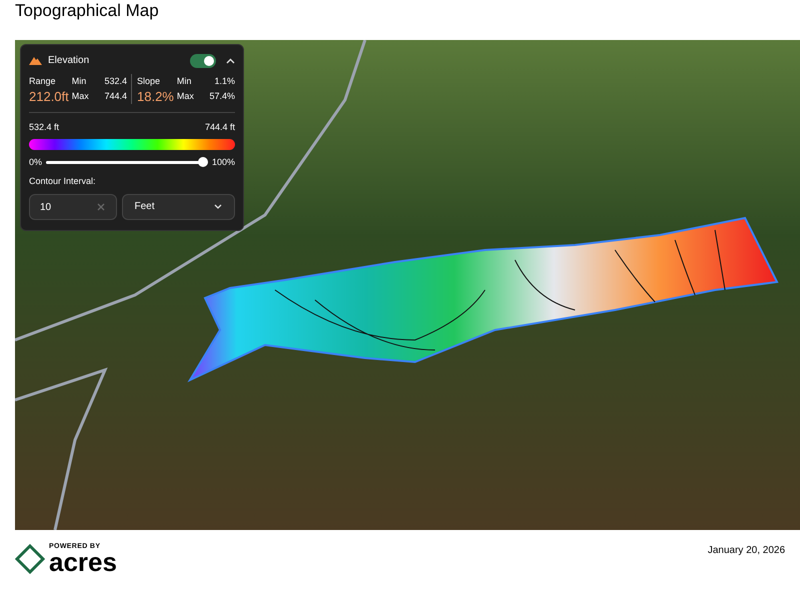 The width and height of the screenshot is (800, 598). I want to click on chevron-down-icon, so click(218, 206).